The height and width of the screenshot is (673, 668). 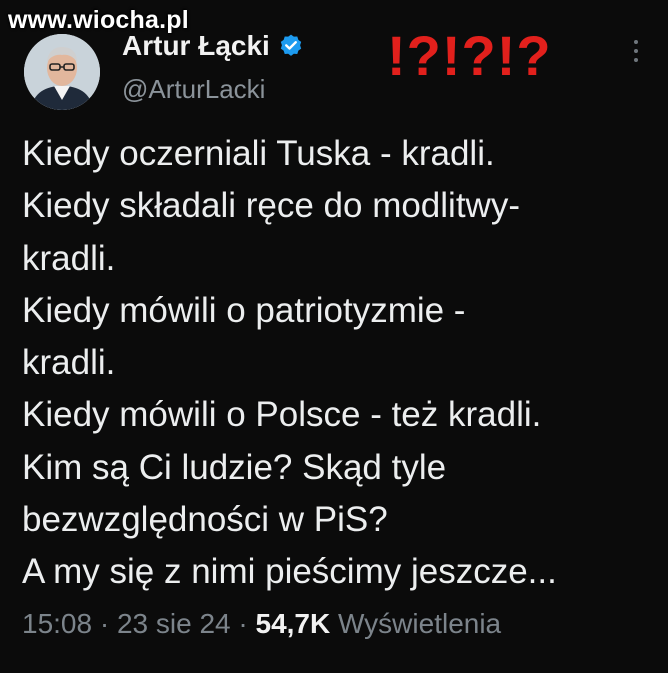 What do you see at coordinates (282, 415) in the screenshot?
I see `tweet-line: Kiedy mówili o Polsce - też kradli.` at bounding box center [282, 415].